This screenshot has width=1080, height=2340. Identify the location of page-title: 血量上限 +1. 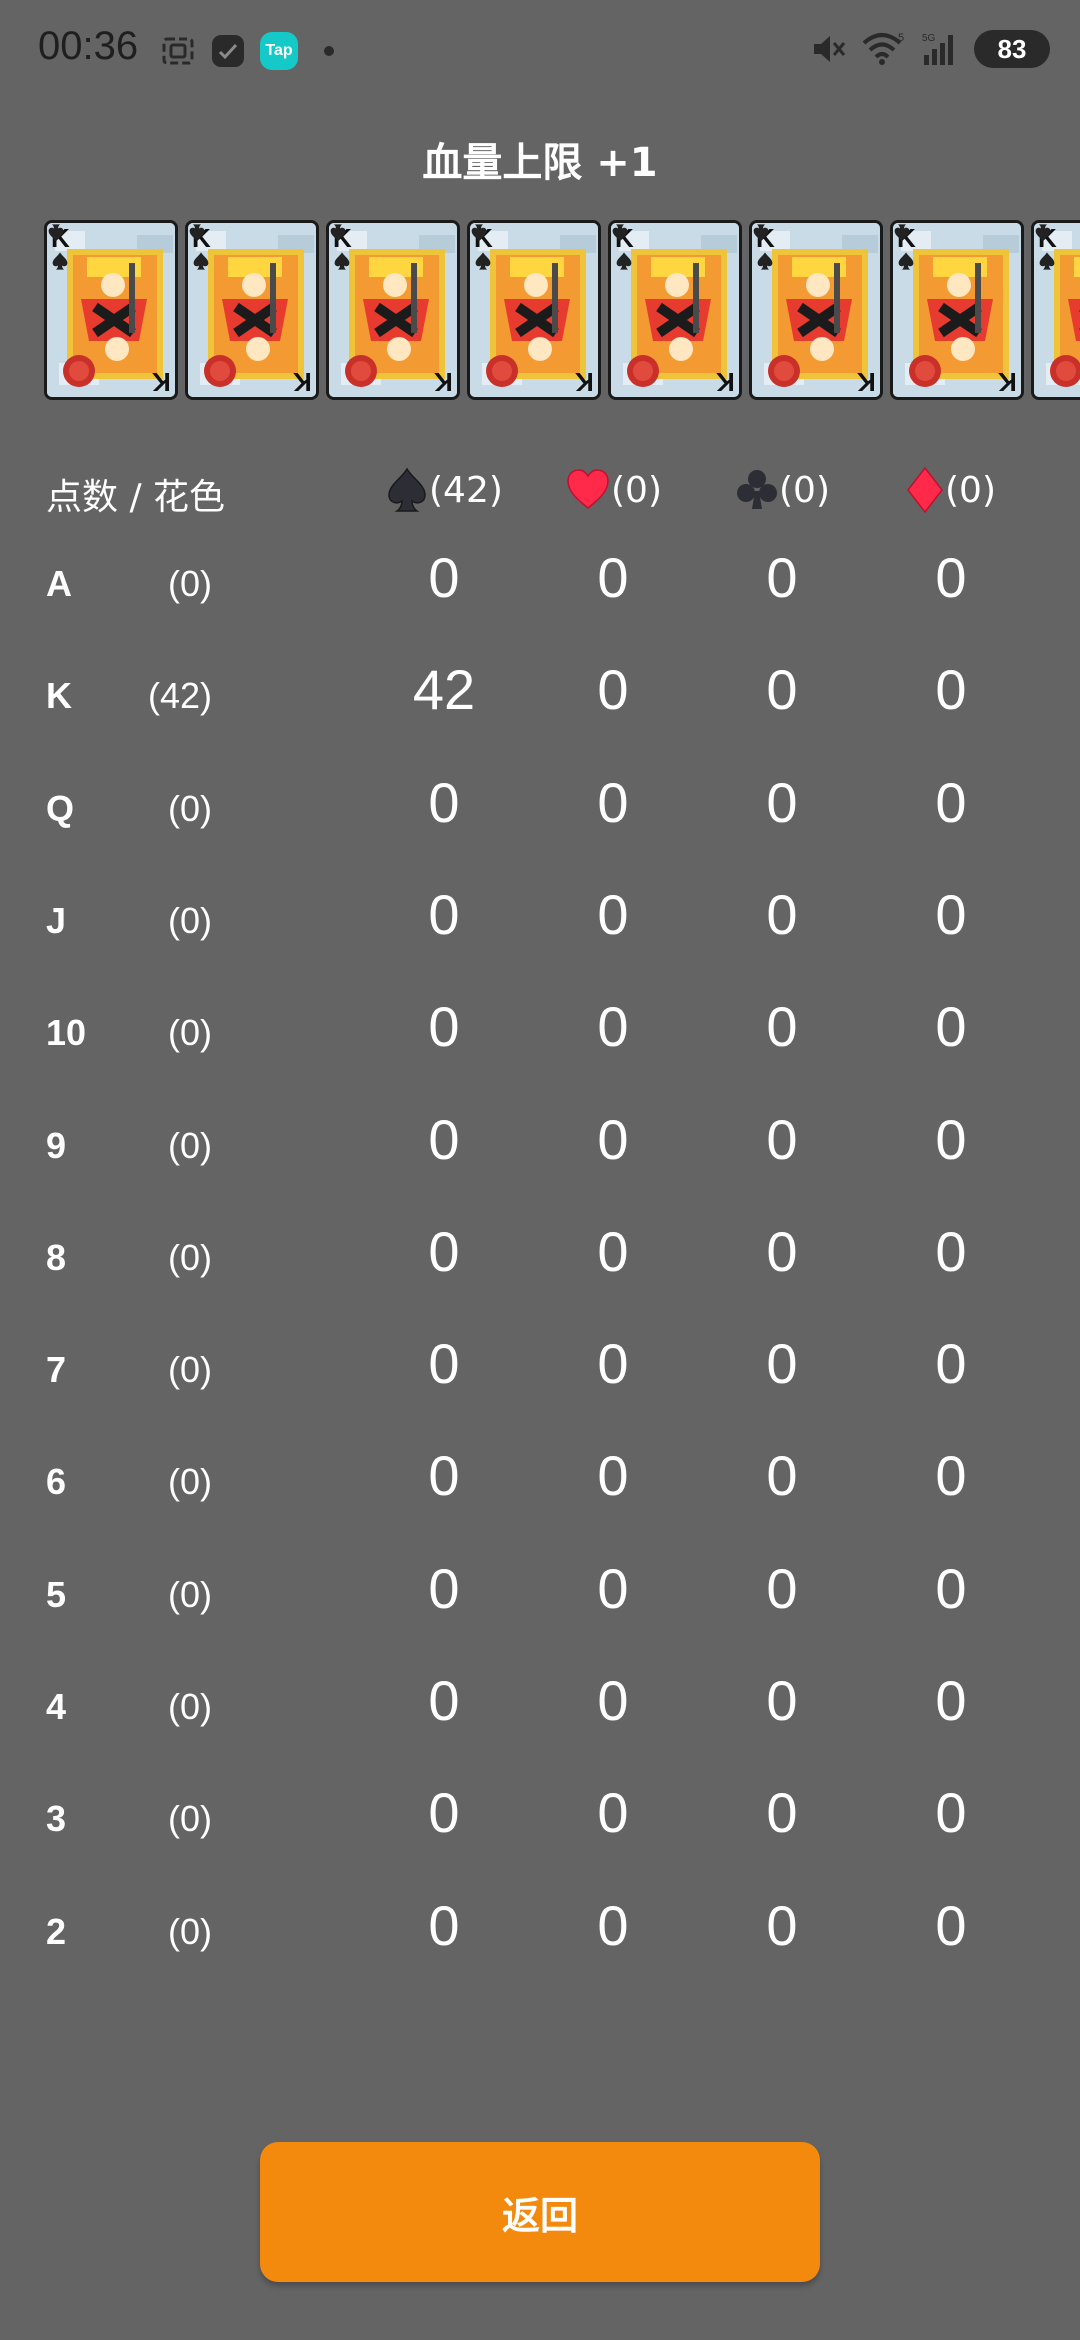
(540, 163).